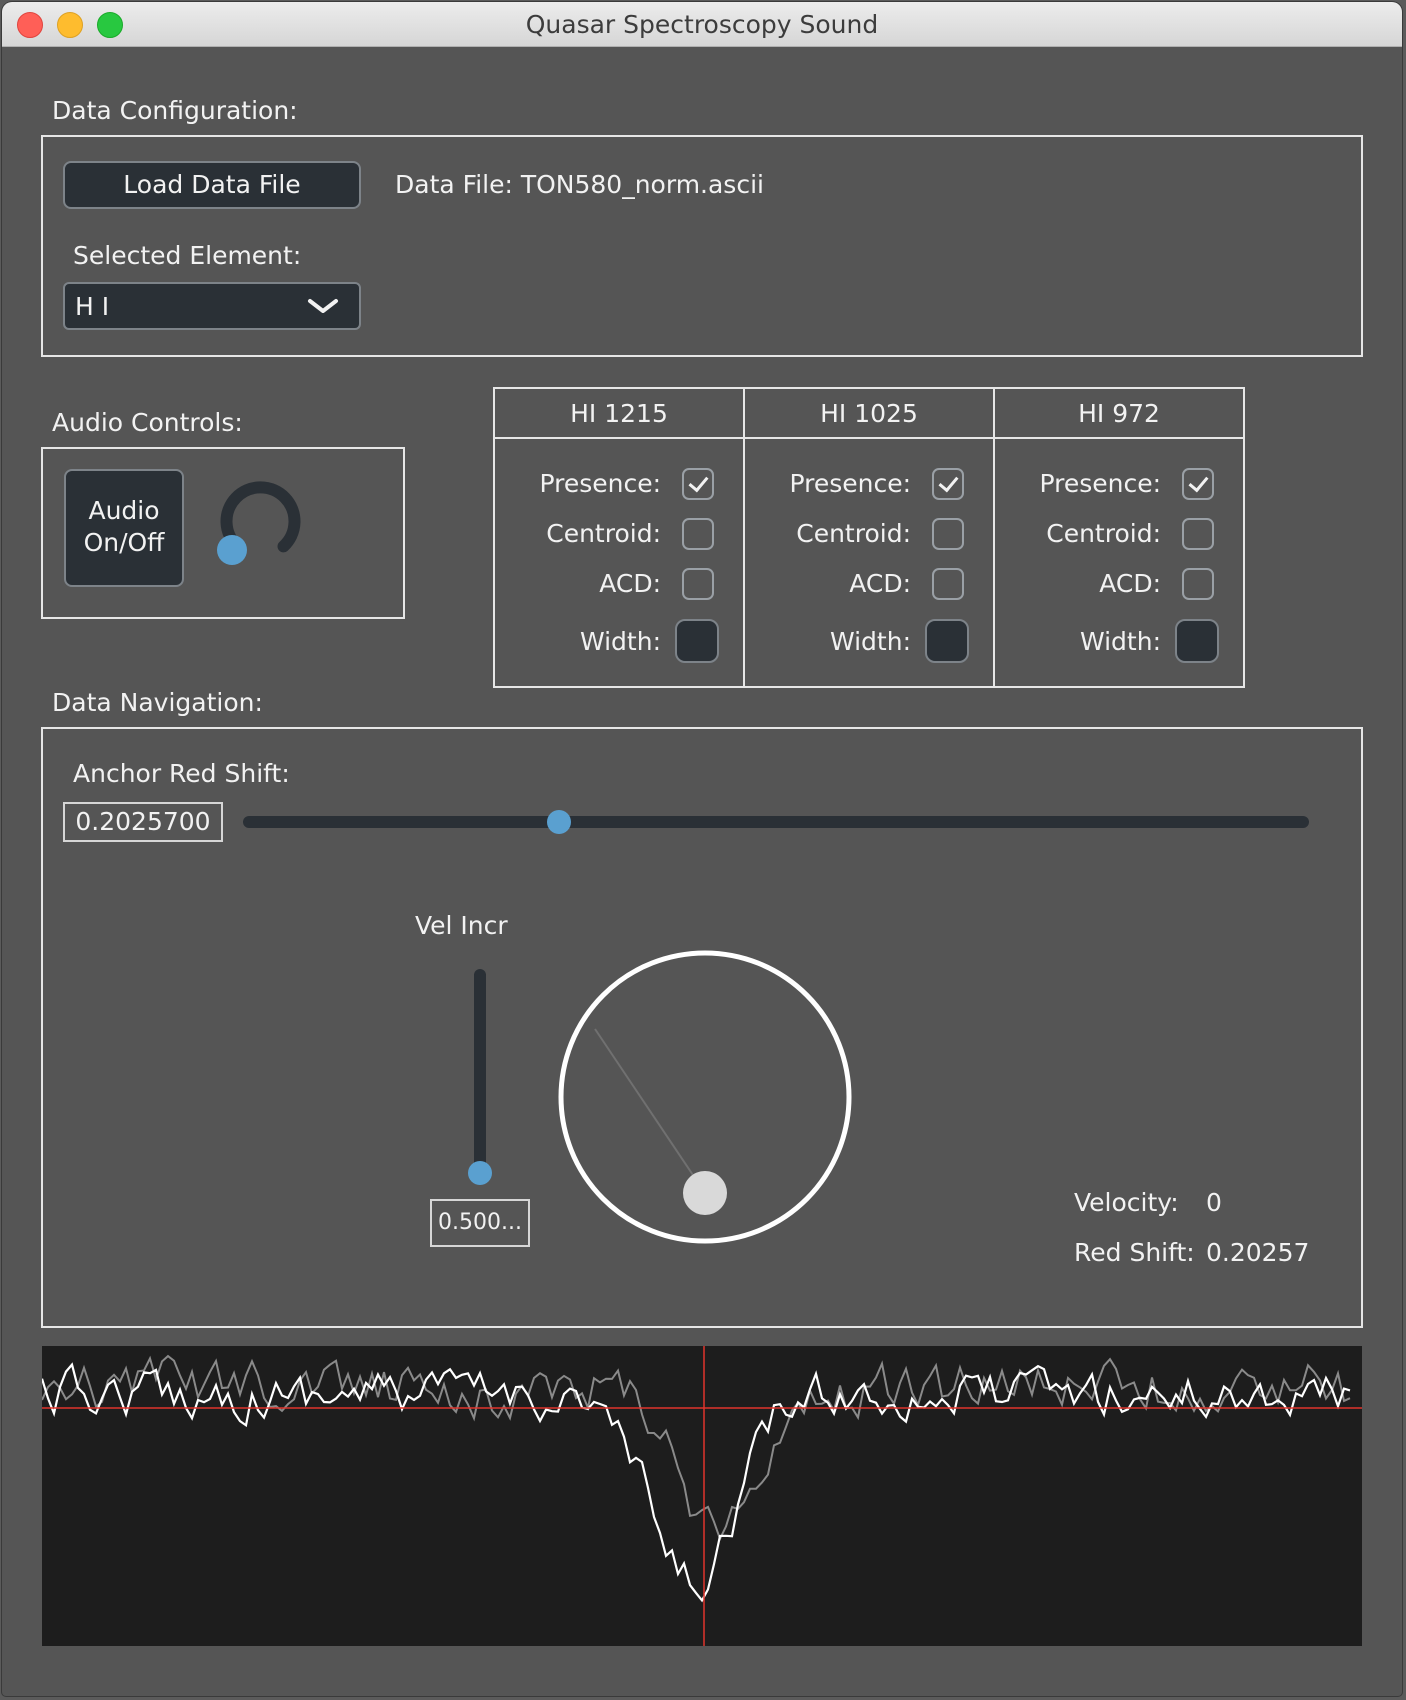 This screenshot has width=1406, height=1700. I want to click on anchor-red-shift-label: Anchor Red Shift:, so click(181, 773).